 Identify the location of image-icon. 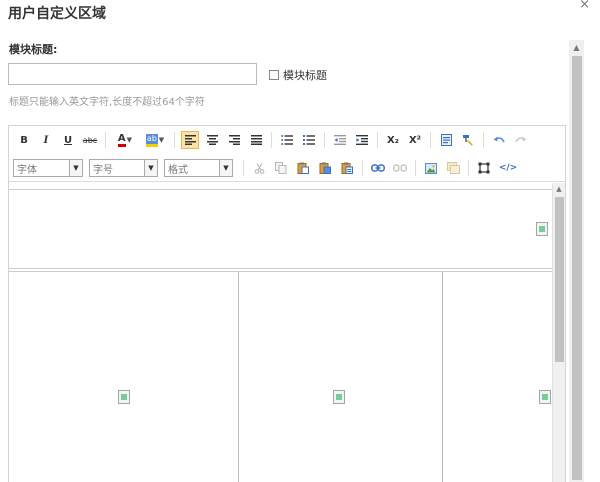
(431, 168).